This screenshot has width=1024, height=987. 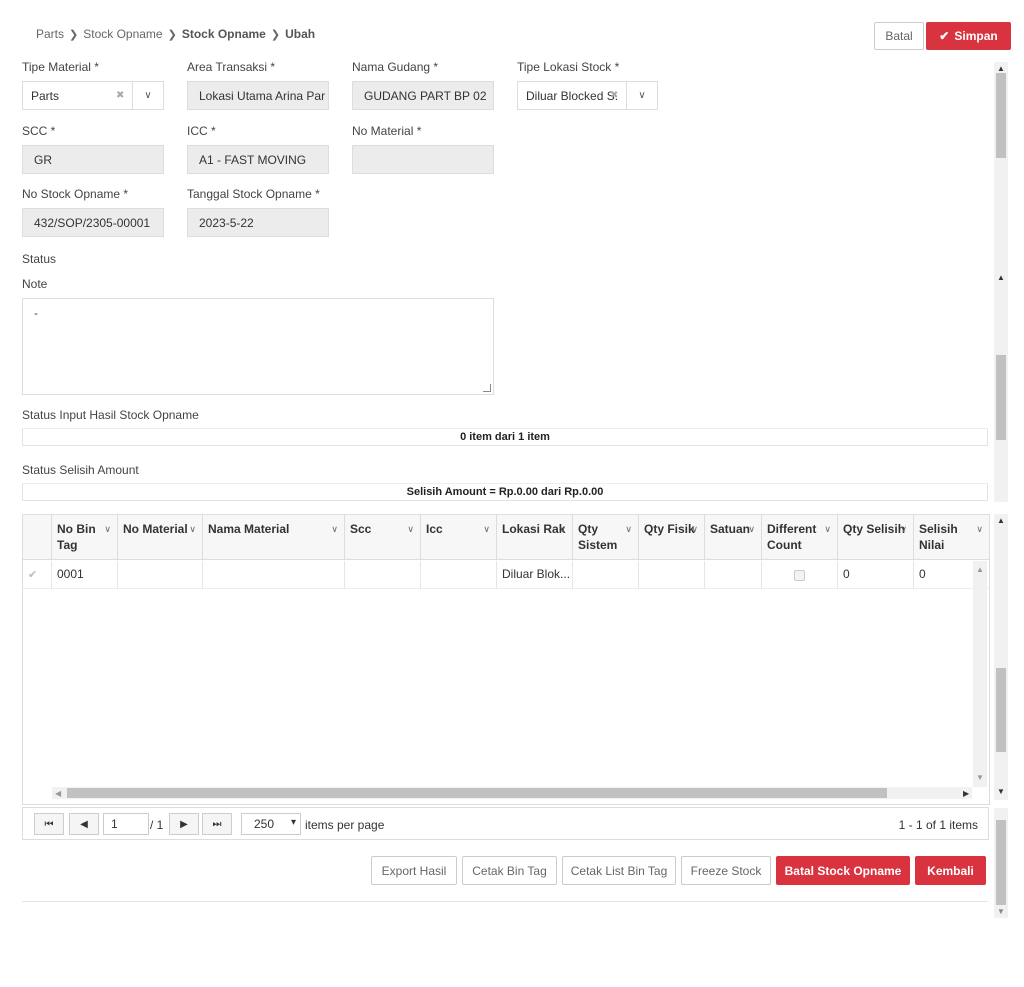 What do you see at coordinates (37, 575) in the screenshot?
I see `cell-select: ✔` at bounding box center [37, 575].